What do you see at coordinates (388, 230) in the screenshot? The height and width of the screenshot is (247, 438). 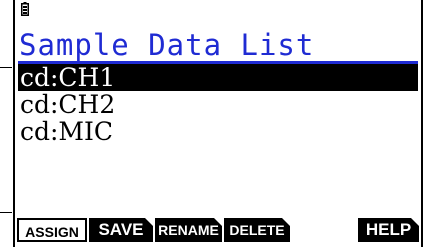 I see `help-button: HELP` at bounding box center [388, 230].